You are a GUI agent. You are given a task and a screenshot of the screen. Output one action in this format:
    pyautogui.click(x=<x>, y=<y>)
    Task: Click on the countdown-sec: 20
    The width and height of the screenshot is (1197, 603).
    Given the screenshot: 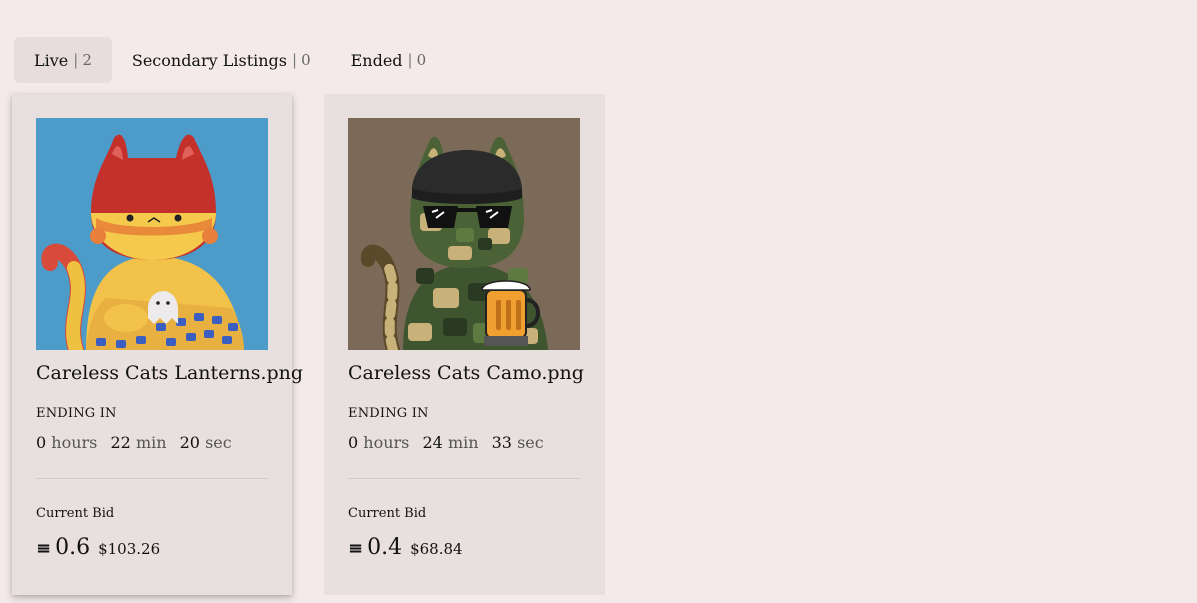 What is the action you would take?
    pyautogui.click(x=189, y=442)
    